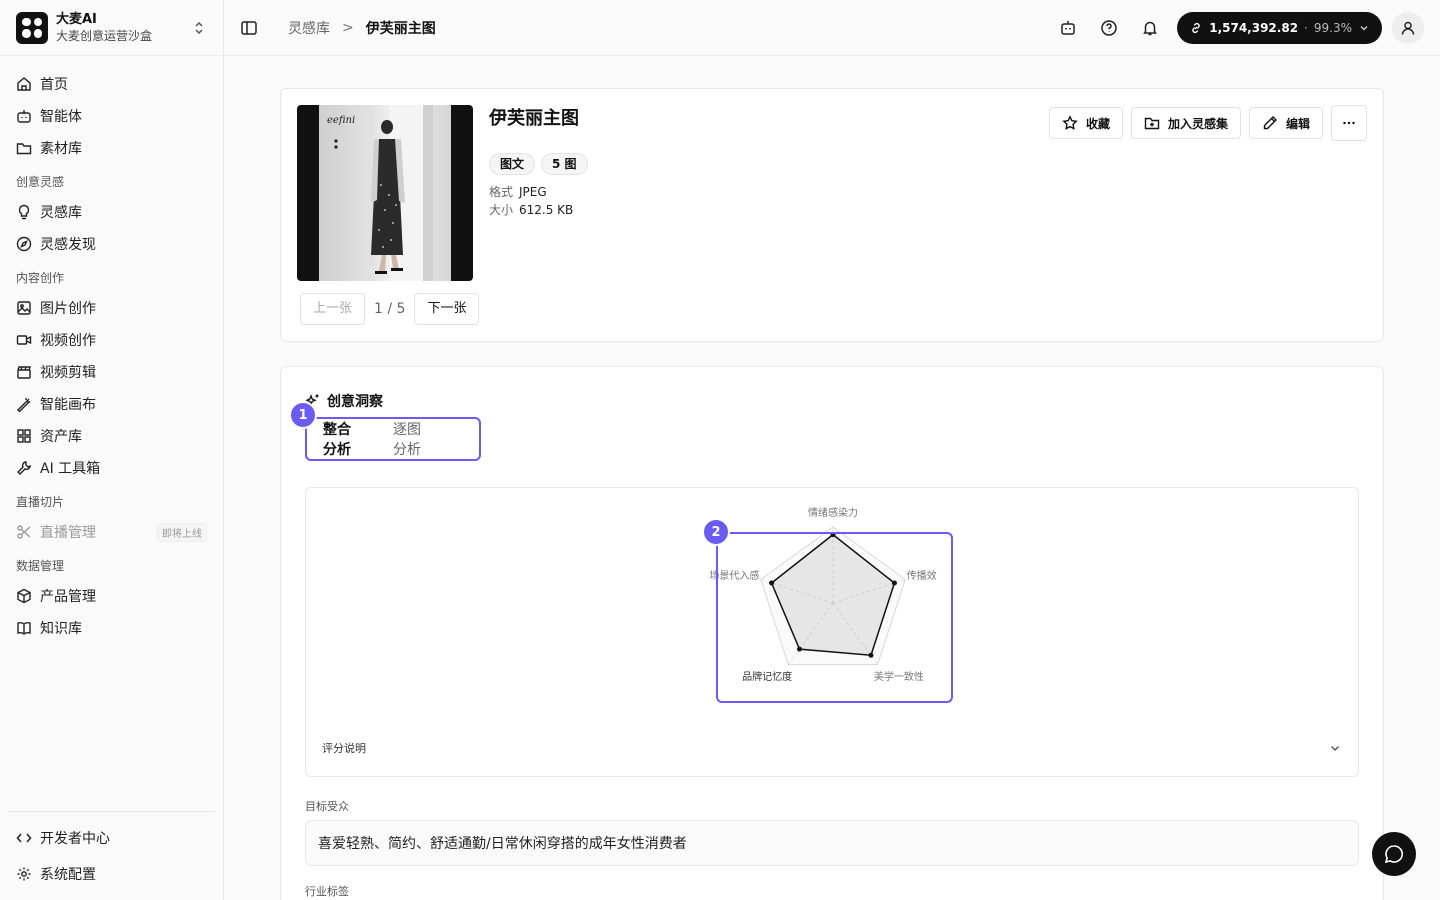  What do you see at coordinates (68, 533) in the screenshot?
I see `sidebar-item-label: 直播管理` at bounding box center [68, 533].